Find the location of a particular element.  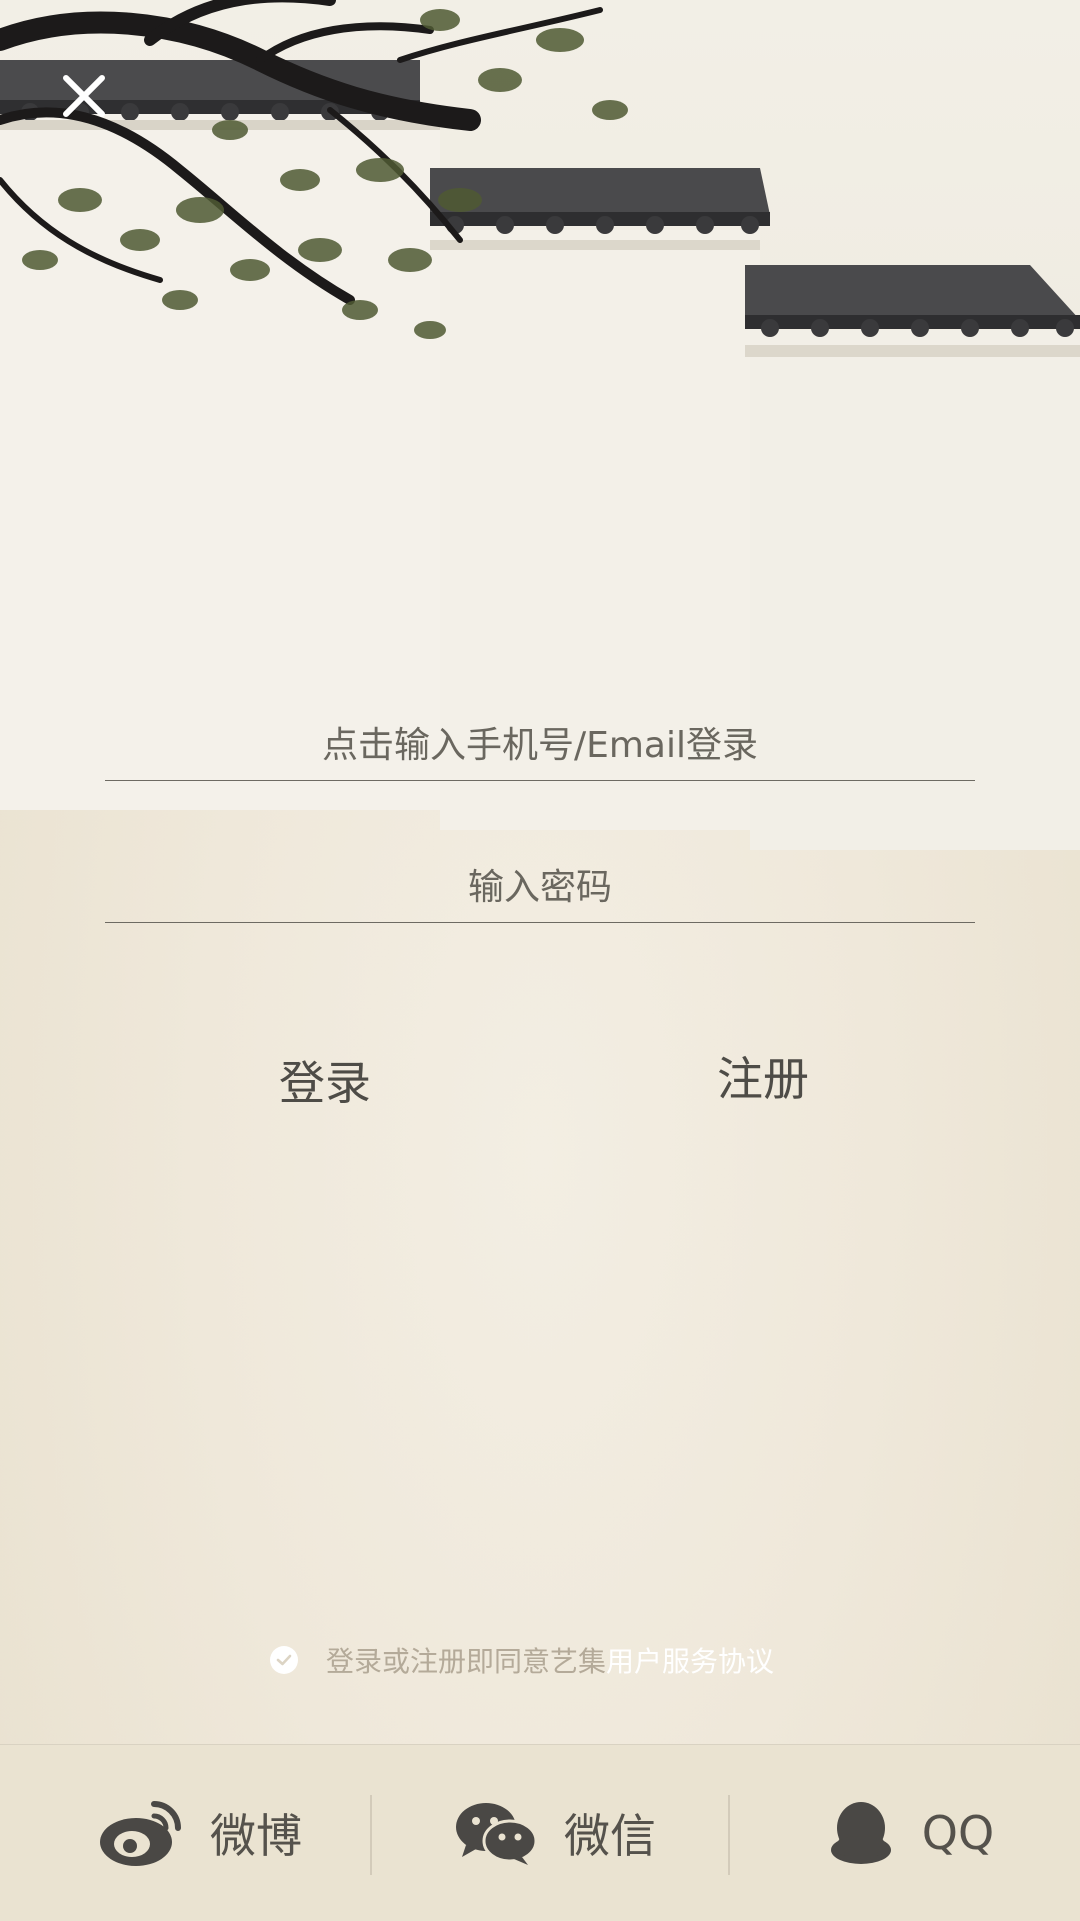

wechat-login-button: 微信 is located at coordinates (555, 1833).